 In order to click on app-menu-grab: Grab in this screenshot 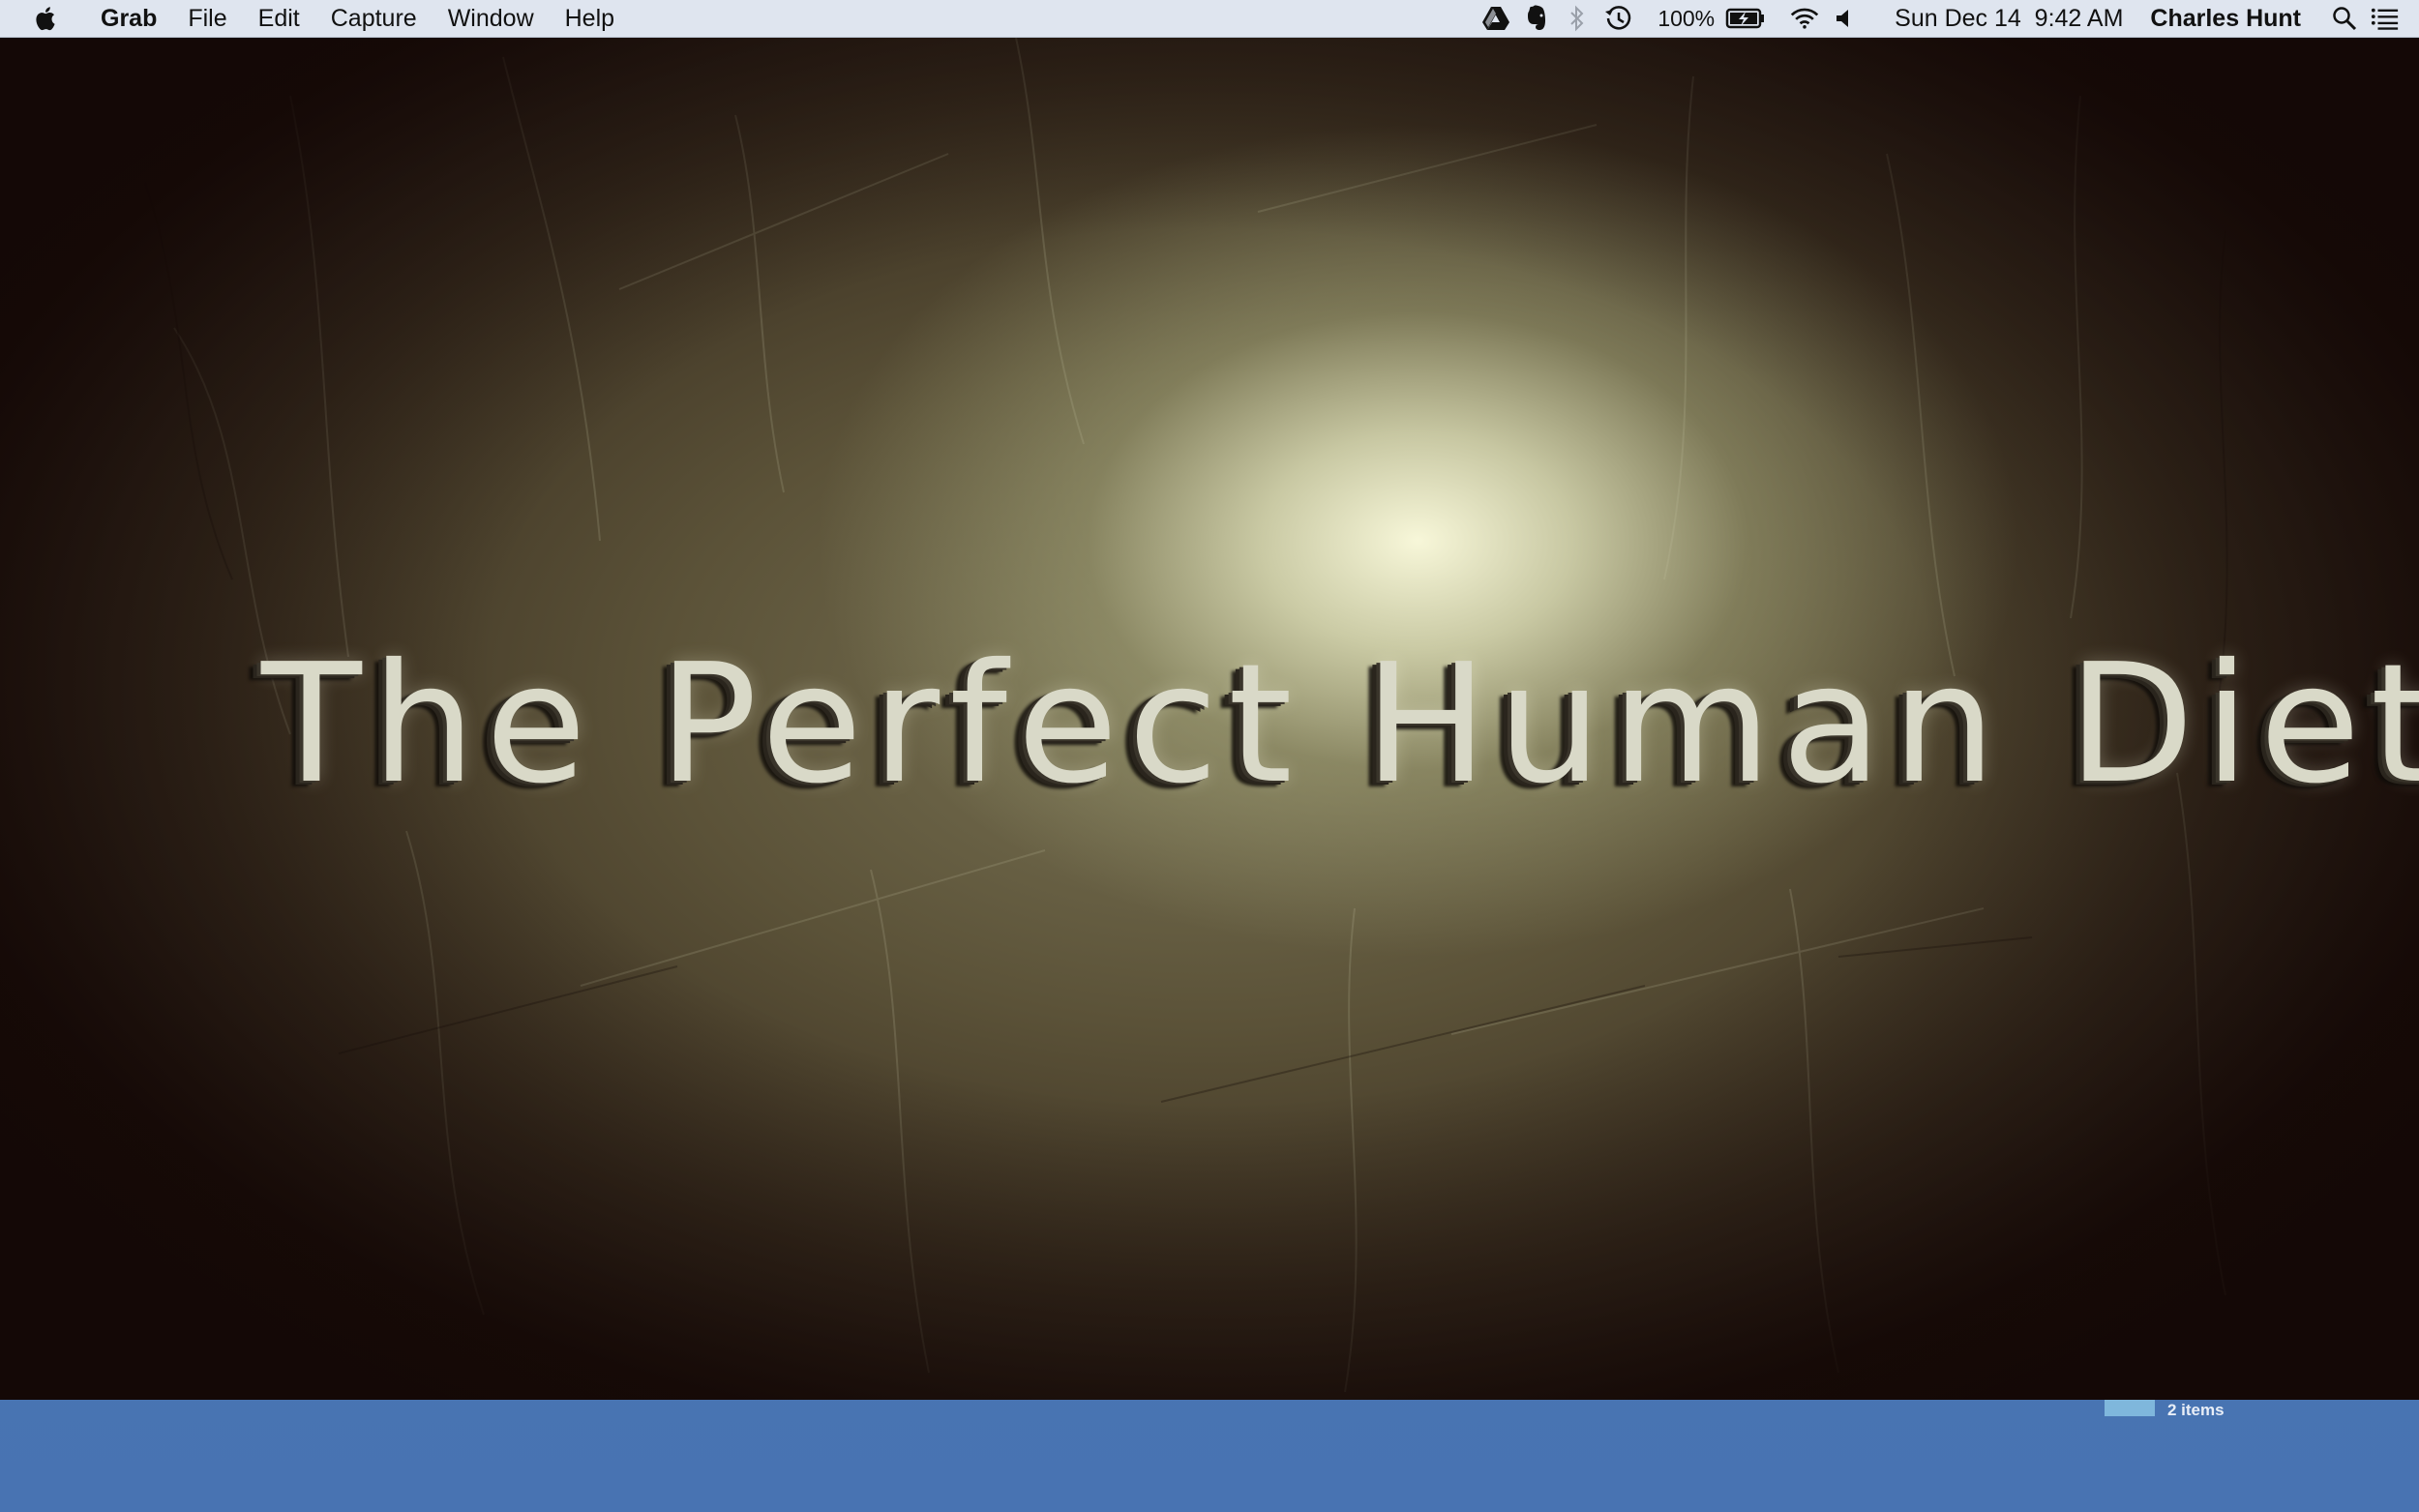, I will do `click(128, 18)`.